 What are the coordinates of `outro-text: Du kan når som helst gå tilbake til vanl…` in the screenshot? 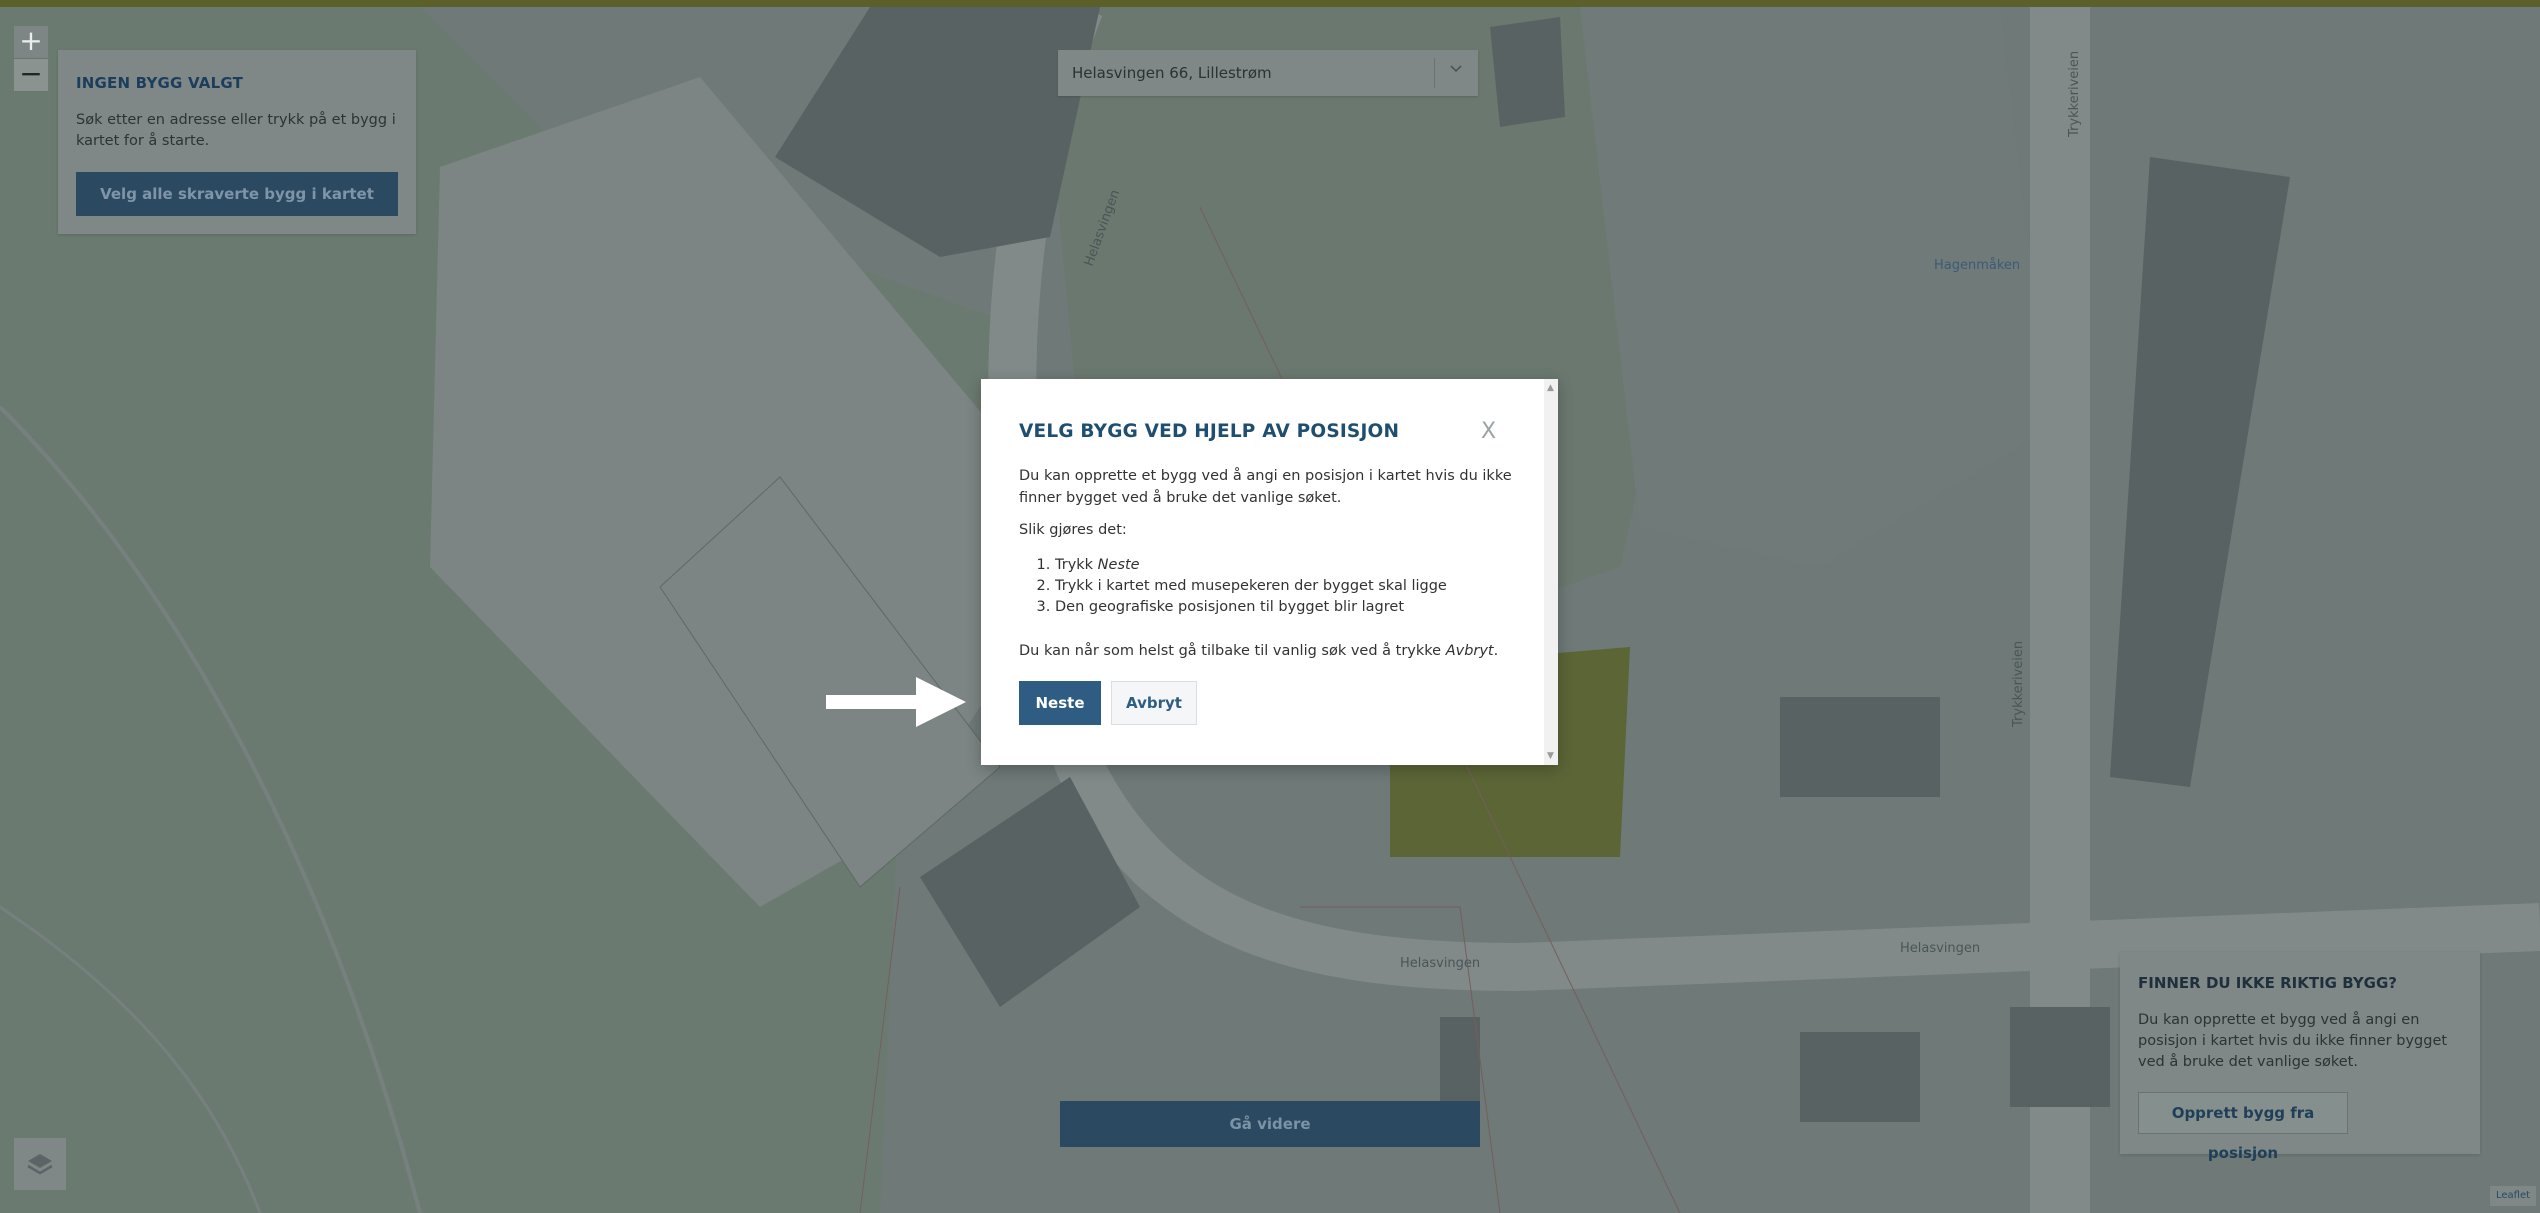 It's located at (1232, 651).